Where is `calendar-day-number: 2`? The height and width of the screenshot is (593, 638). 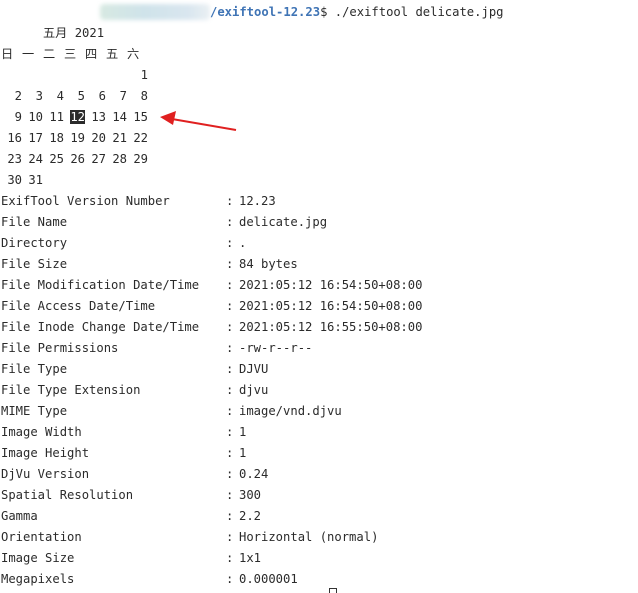 calendar-day-number: 2 is located at coordinates (18, 96).